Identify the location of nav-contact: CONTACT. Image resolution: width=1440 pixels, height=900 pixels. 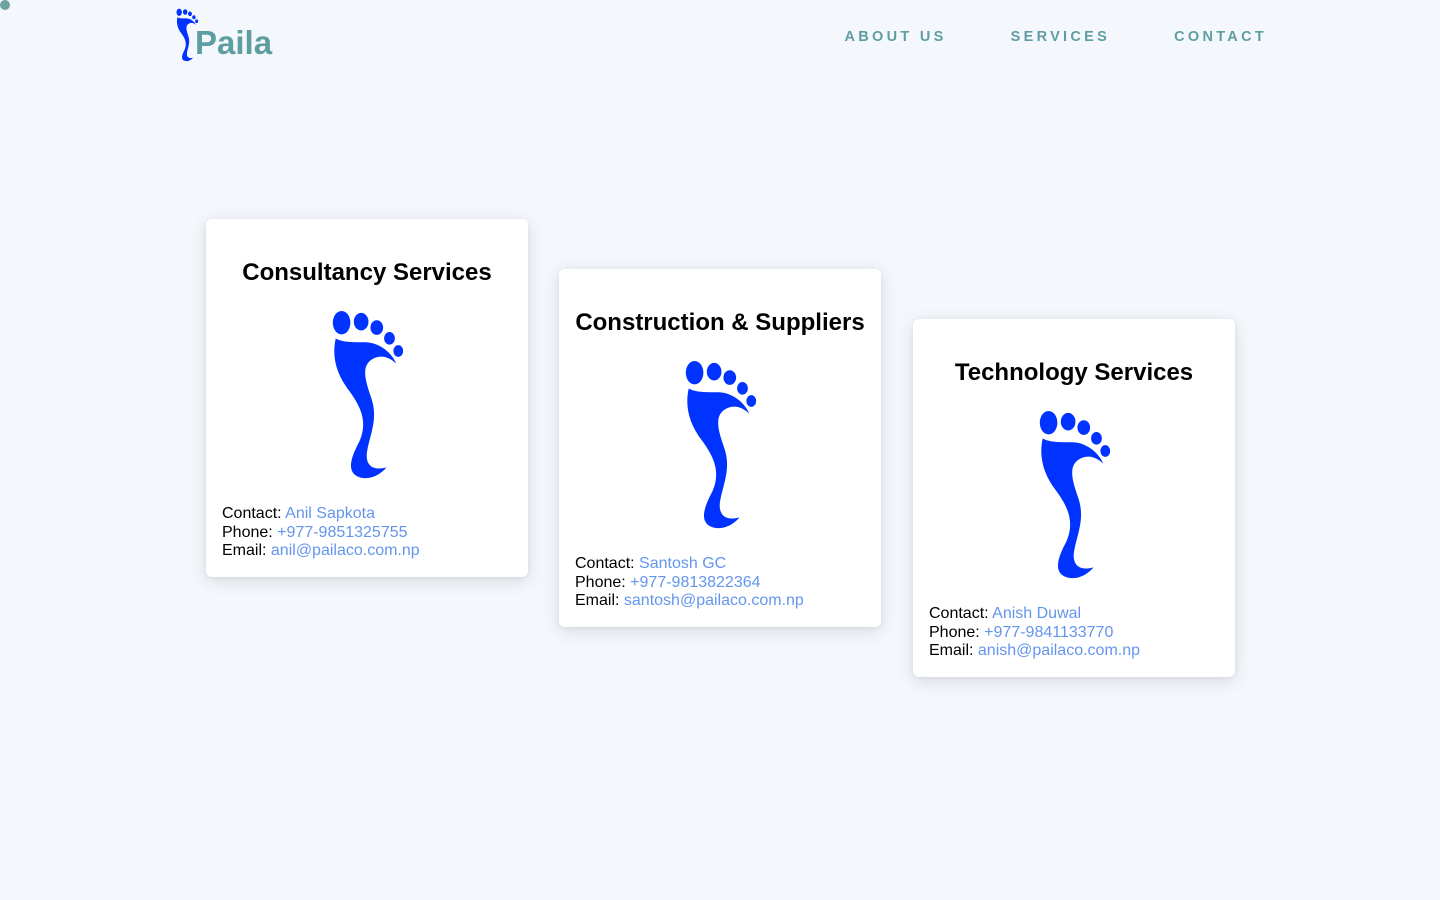
(1220, 37).